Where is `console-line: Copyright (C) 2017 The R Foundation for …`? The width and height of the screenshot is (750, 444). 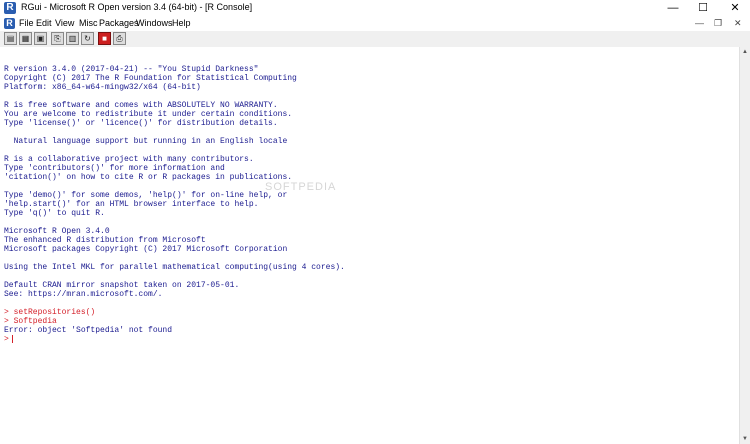 console-line: Copyright (C) 2017 The R Foundation for … is located at coordinates (150, 78).